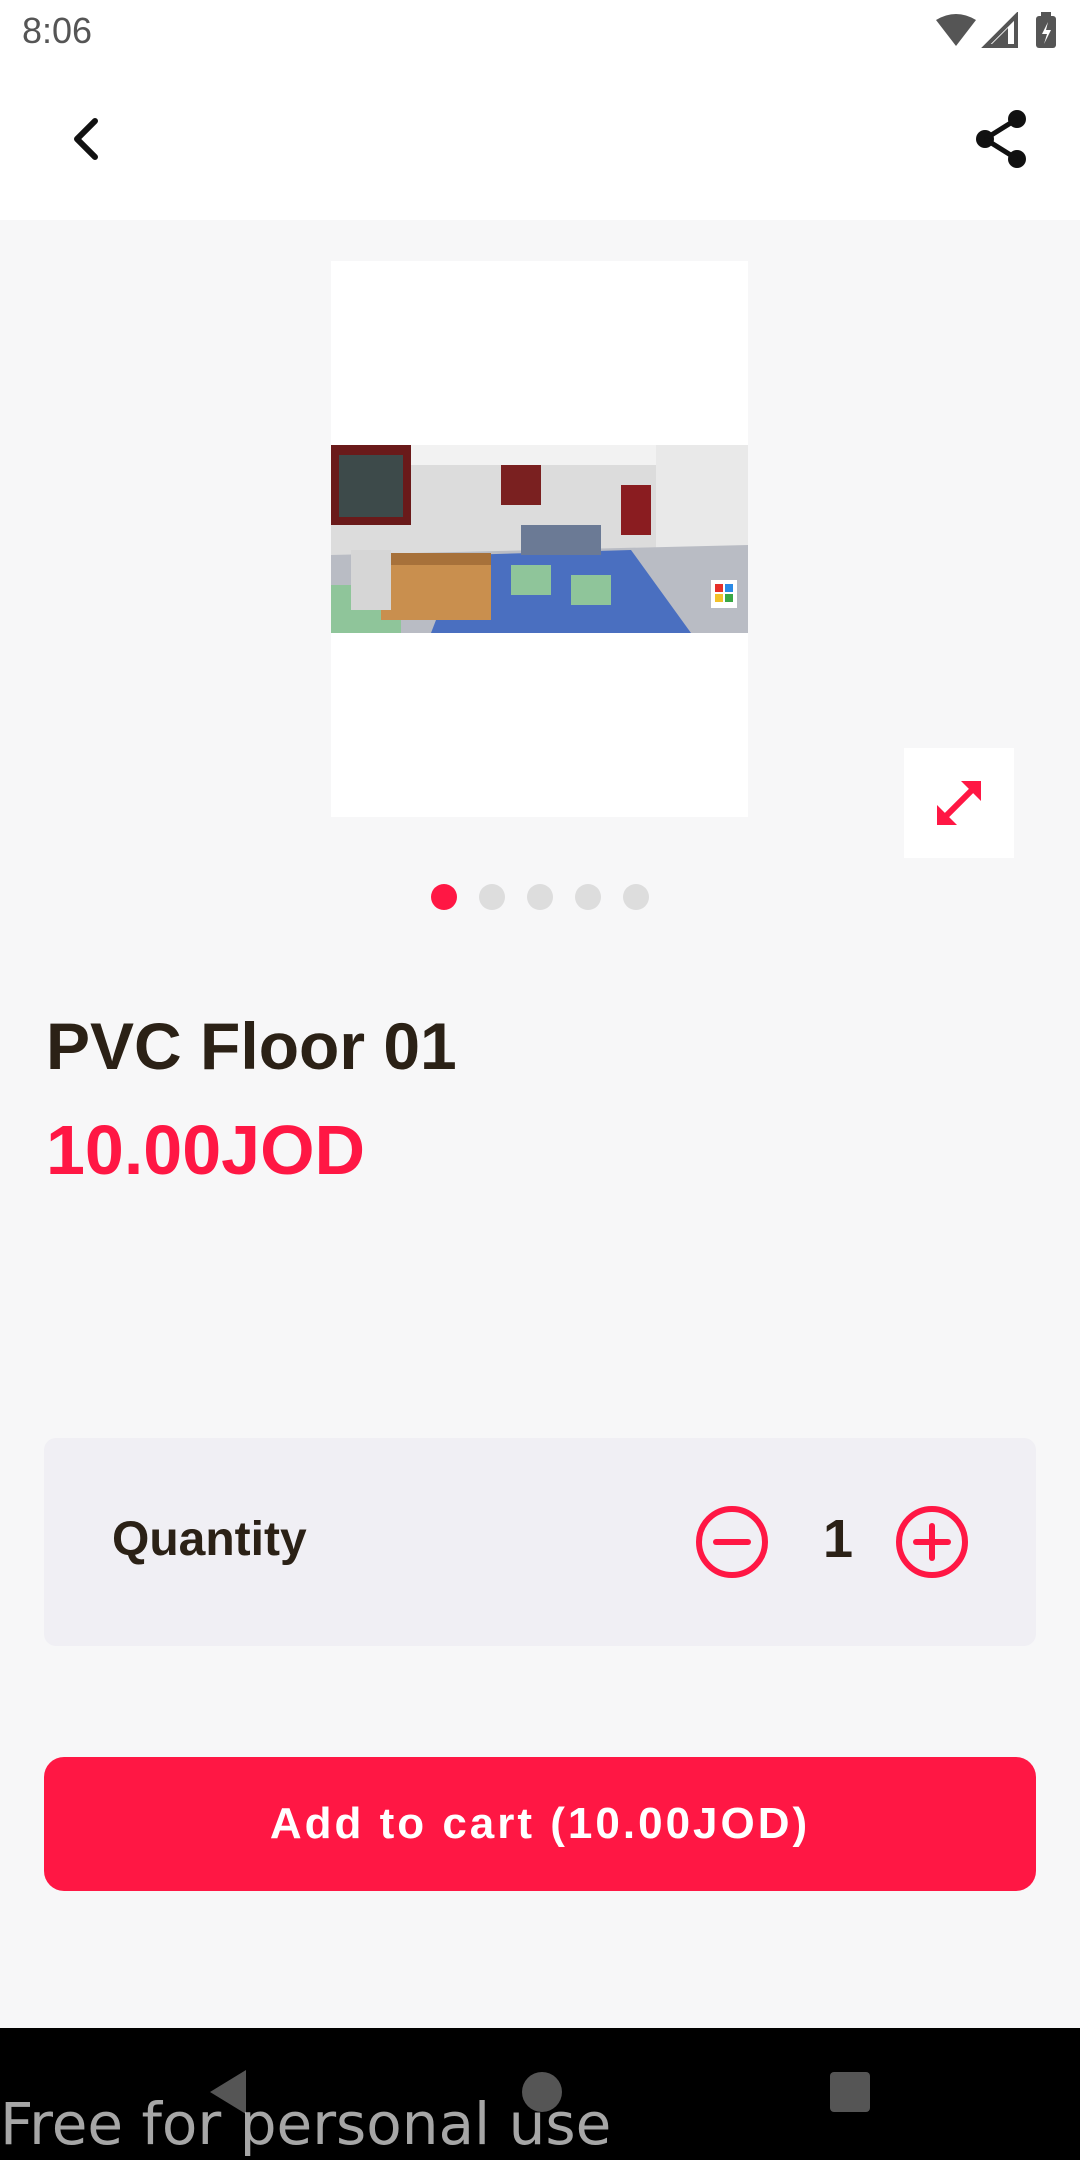 This screenshot has height=2160, width=1080. I want to click on expand-image-button, so click(959, 803).